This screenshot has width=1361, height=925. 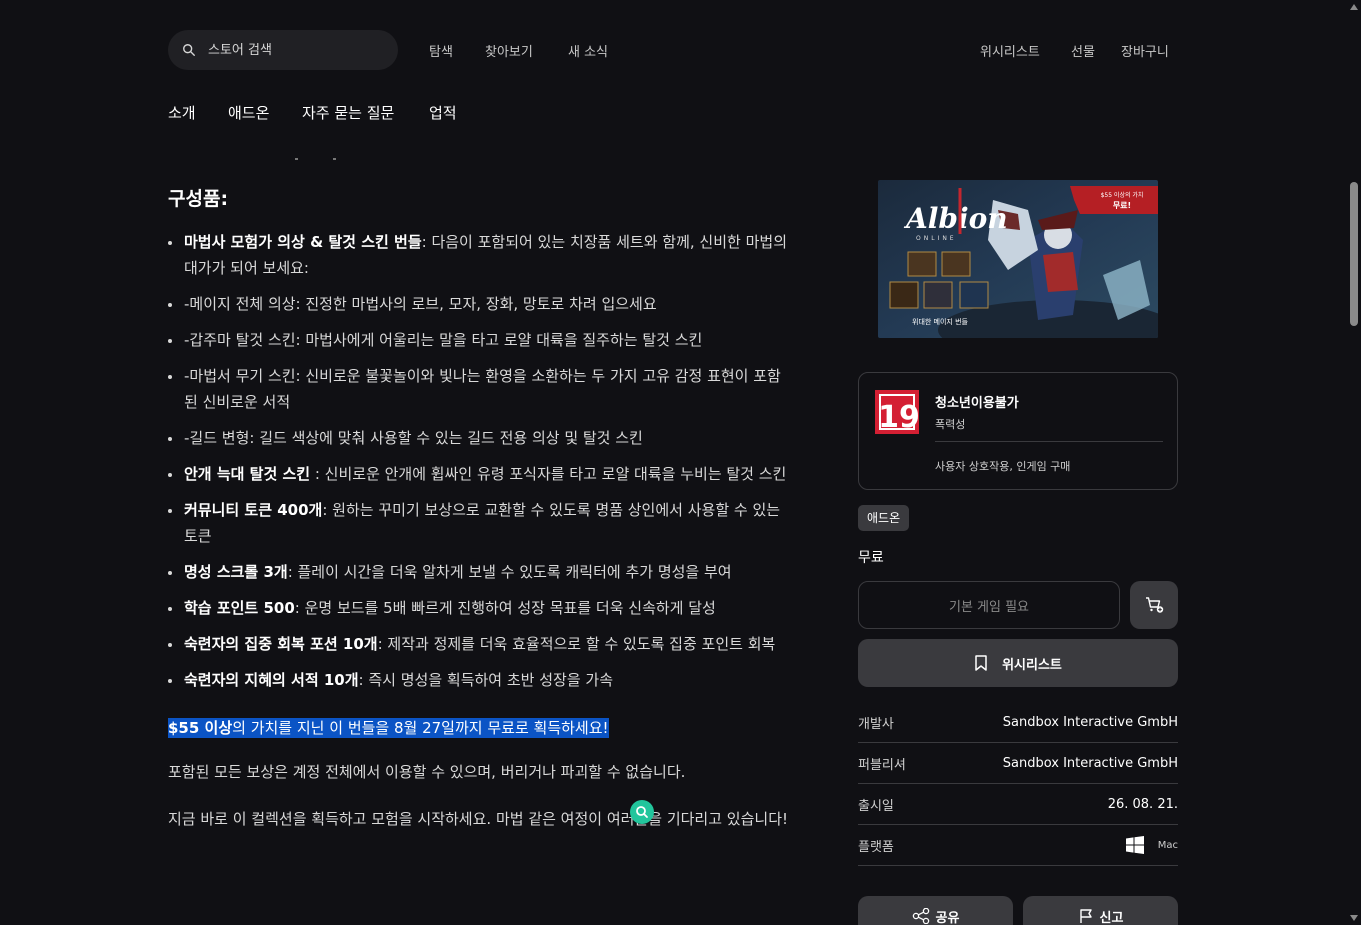 I want to click on search-icon, so click(x=189, y=50).